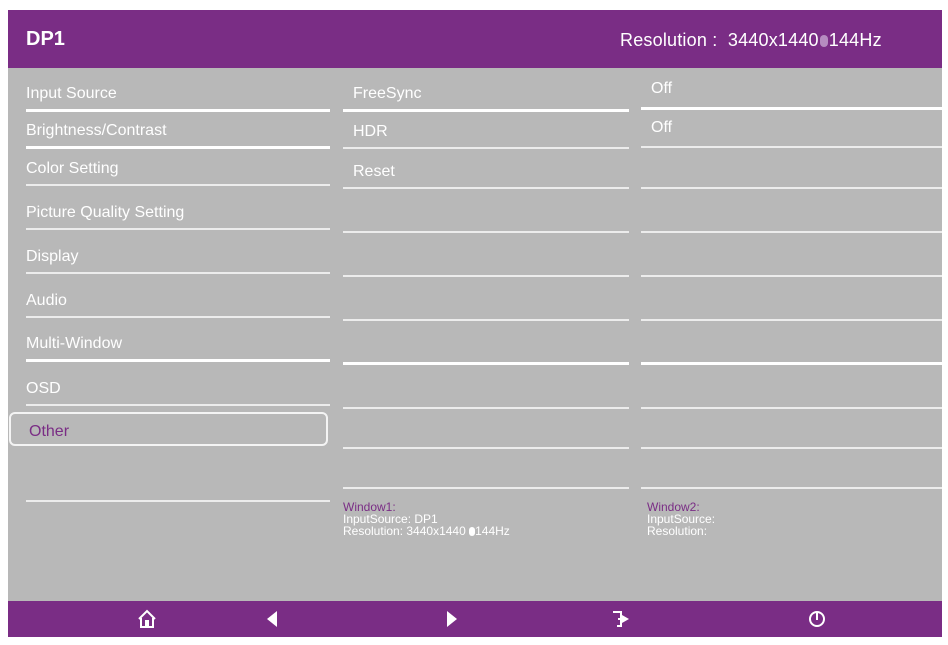 This screenshot has width=948, height=645. I want to click on right-button, so click(452, 619).